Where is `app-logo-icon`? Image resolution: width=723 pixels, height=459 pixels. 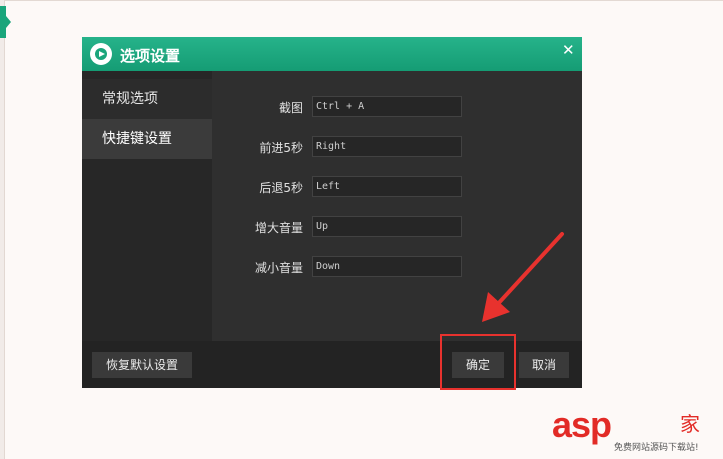
app-logo-icon is located at coordinates (101, 54).